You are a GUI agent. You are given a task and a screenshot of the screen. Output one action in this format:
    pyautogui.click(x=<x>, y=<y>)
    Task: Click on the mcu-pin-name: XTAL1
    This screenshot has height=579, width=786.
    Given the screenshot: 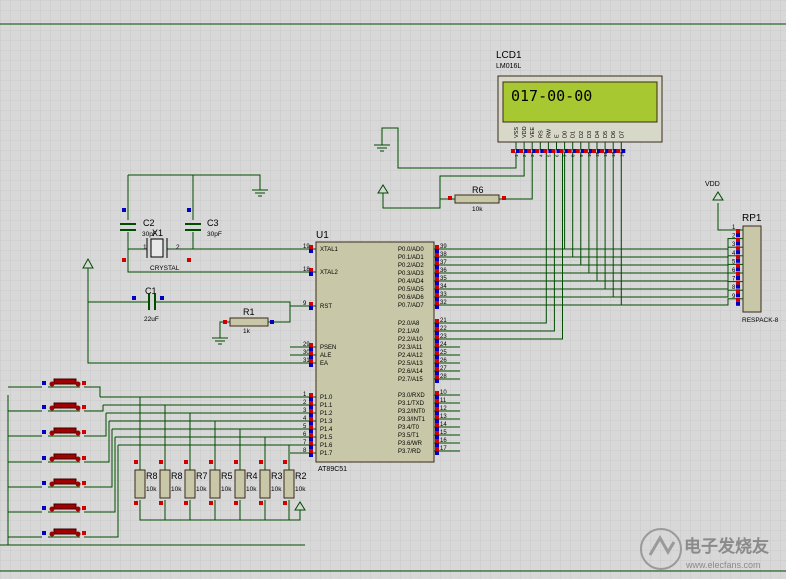 What is the action you would take?
    pyautogui.click(x=329, y=250)
    